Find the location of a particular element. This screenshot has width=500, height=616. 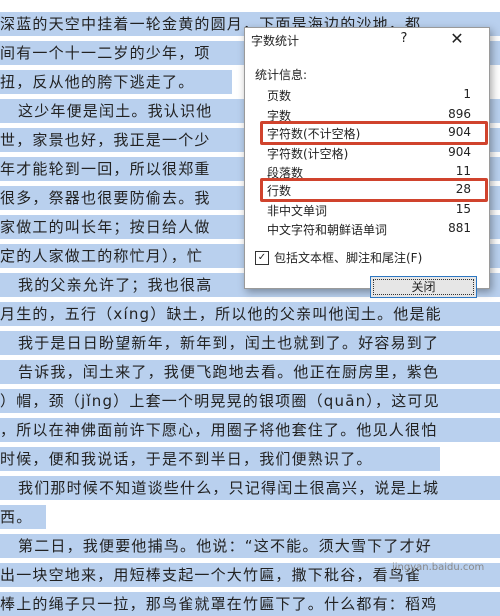

close-icon: ✕ is located at coordinates (457, 39).